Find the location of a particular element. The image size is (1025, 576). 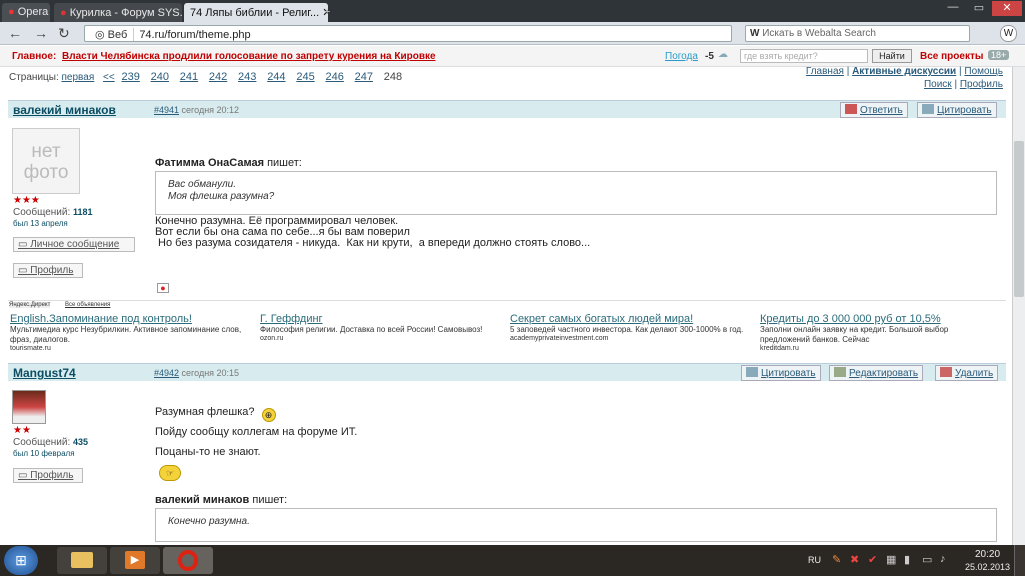

start-button: ⊞ is located at coordinates (21, 560).